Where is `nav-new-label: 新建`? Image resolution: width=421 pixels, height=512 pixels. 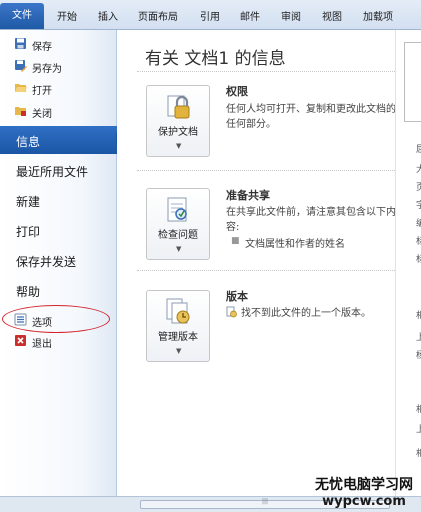
nav-new-label: 新建 is located at coordinates (28, 202).